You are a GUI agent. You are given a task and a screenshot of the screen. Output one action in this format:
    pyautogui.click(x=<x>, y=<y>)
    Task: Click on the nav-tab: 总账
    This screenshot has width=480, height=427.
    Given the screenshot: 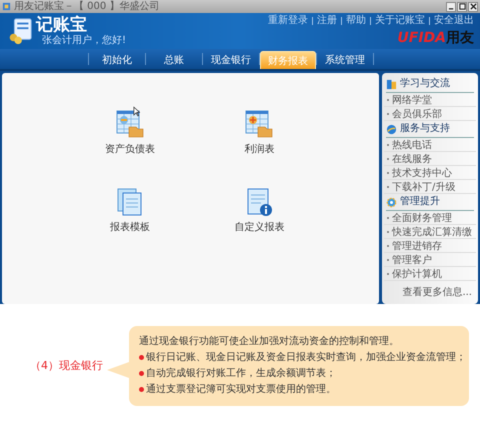 What is the action you would take?
    pyautogui.click(x=174, y=60)
    